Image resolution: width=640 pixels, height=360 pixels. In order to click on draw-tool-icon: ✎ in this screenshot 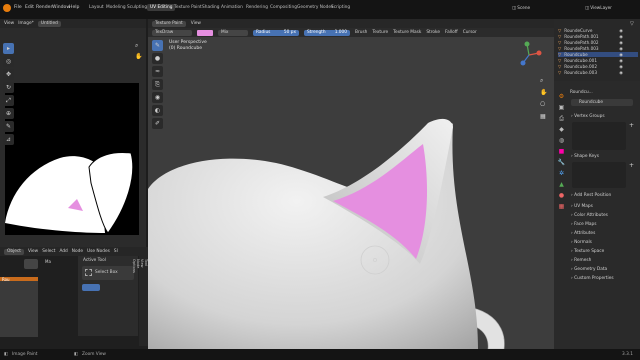, I will do `click(157, 45)`.